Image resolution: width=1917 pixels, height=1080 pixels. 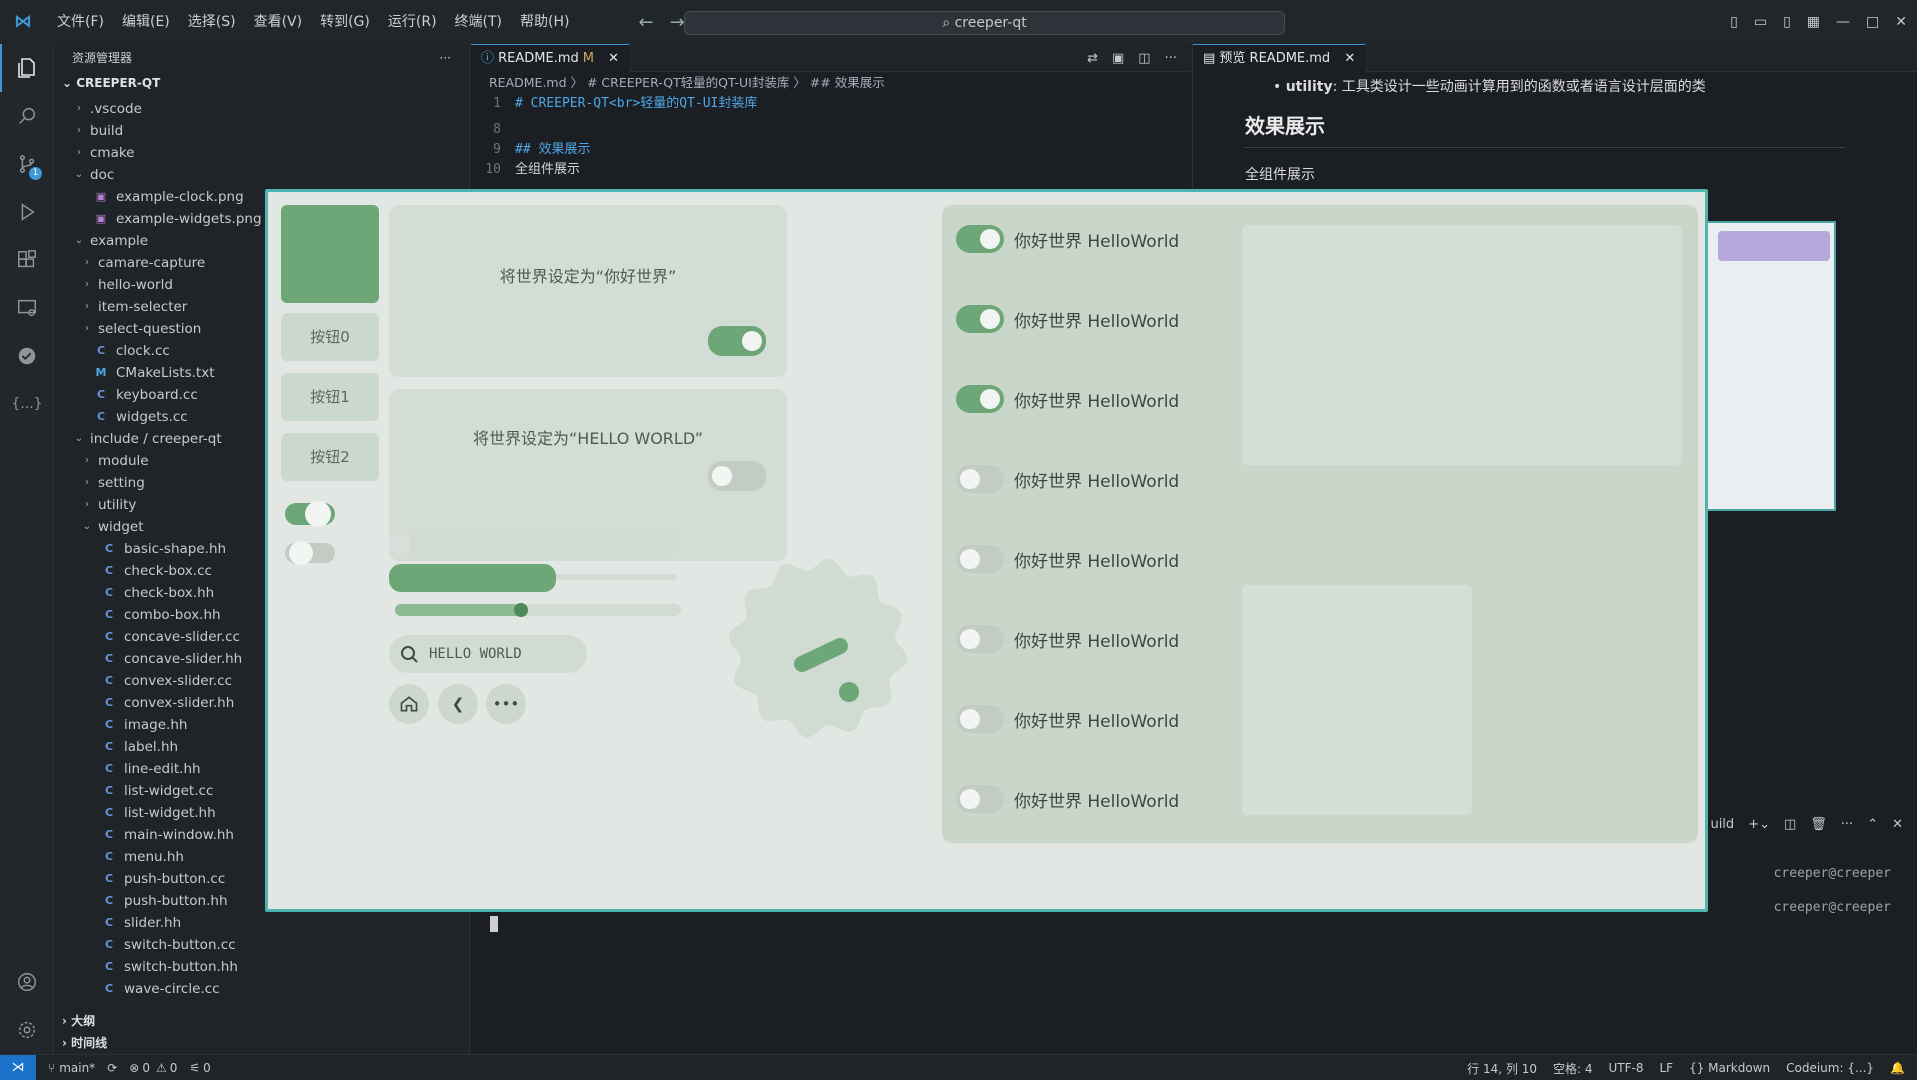 I want to click on chevron-right-icon: ›, so click(x=79, y=130).